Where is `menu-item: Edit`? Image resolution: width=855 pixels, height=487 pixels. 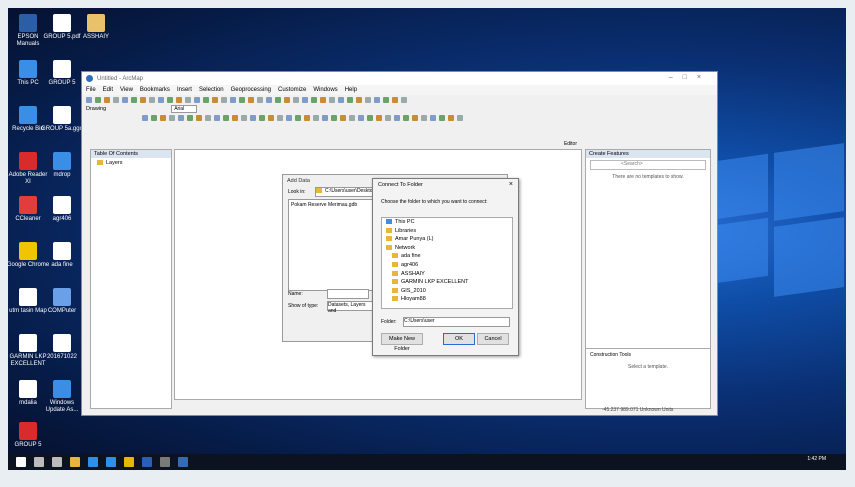
menu-item: Edit is located at coordinates (108, 90).